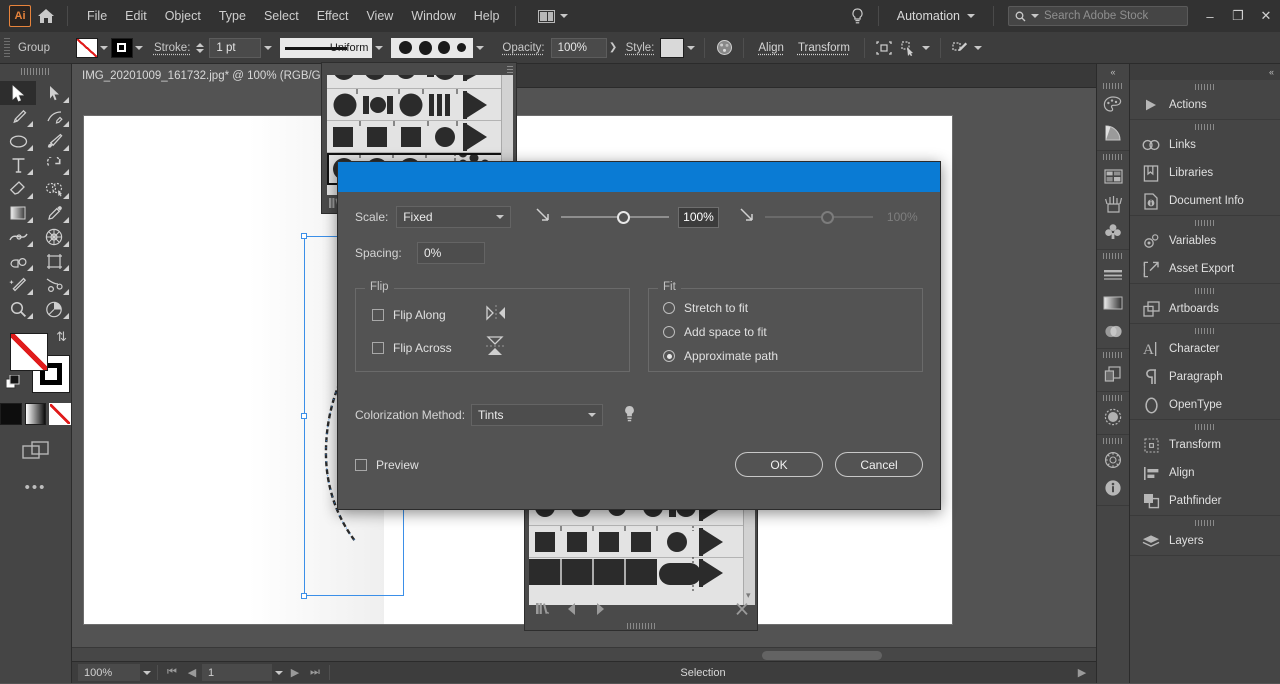 This screenshot has width=1280, height=684. I want to click on page-number-input: 1, so click(237, 672).